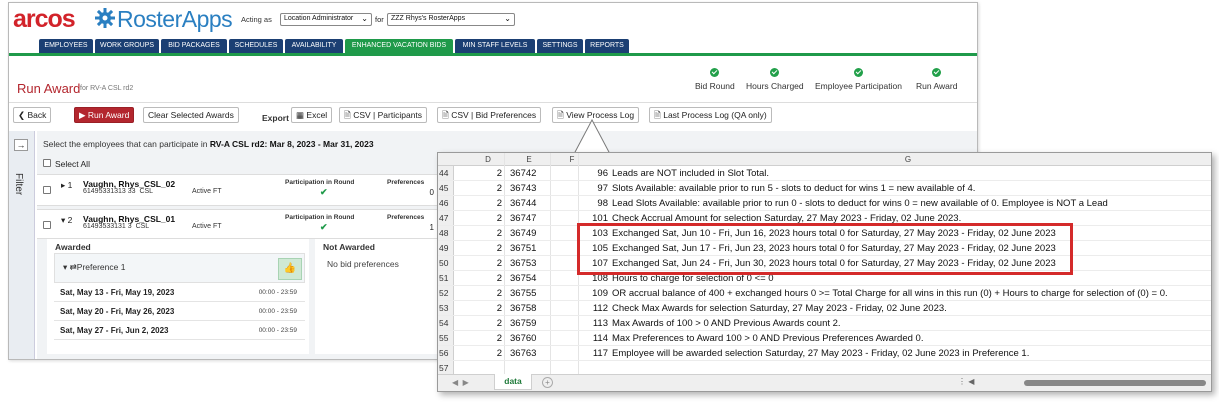  What do you see at coordinates (572, 159) in the screenshot?
I see `column-f-header: F` at bounding box center [572, 159].